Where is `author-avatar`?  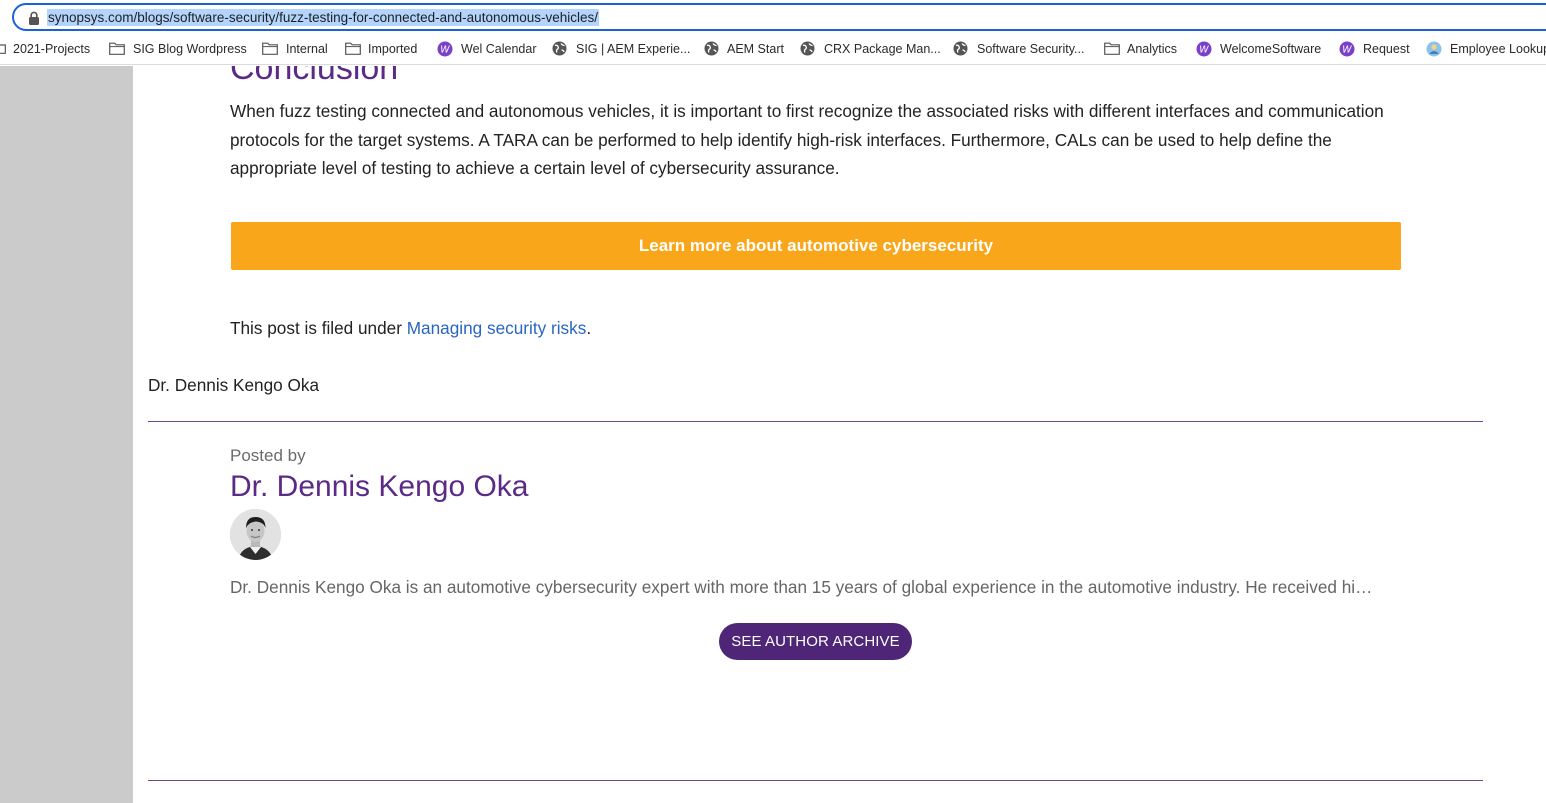 author-avatar is located at coordinates (255, 534).